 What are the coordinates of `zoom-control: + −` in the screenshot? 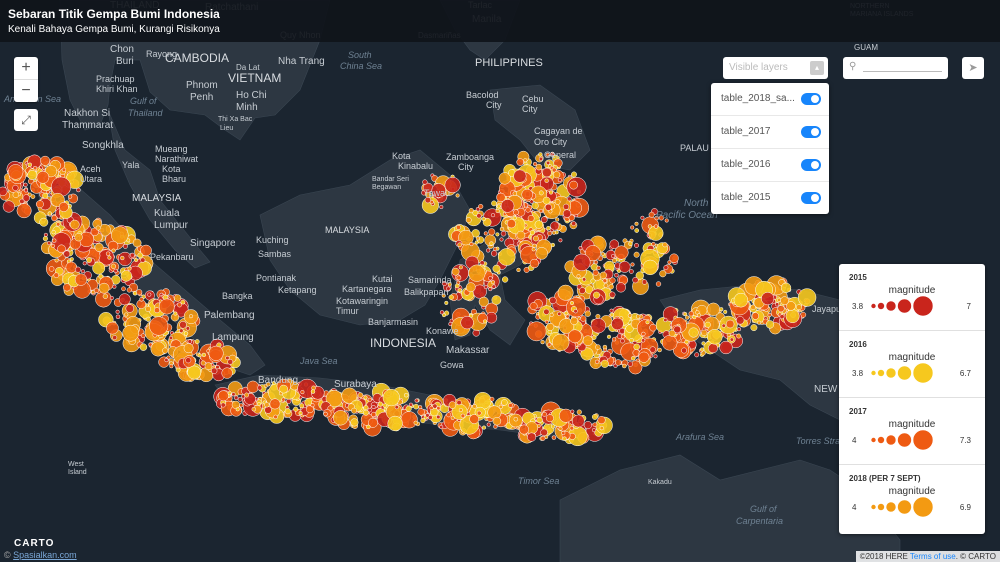 It's located at (26, 79).